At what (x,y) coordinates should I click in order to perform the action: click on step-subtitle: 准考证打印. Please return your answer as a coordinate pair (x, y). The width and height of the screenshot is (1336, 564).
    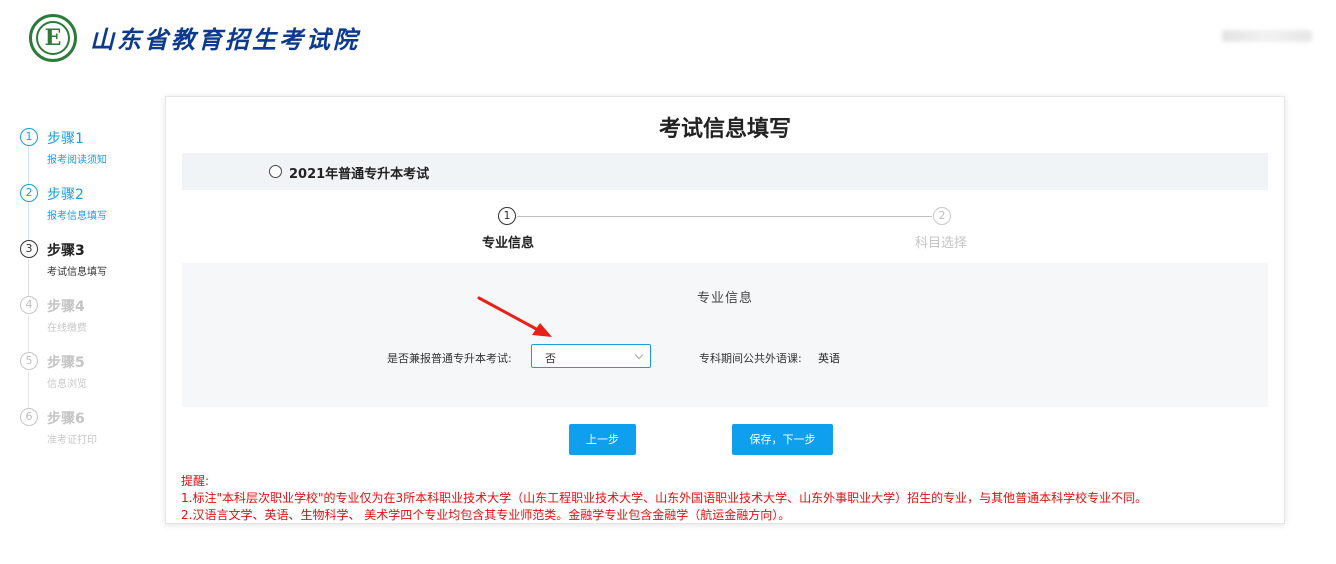
    Looking at the image, I should click on (72, 440).